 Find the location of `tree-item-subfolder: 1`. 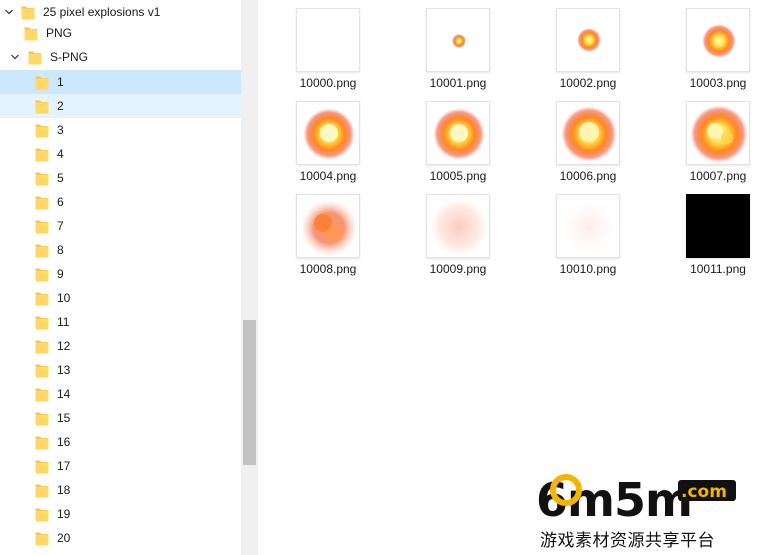

tree-item-subfolder: 1 is located at coordinates (120, 82).